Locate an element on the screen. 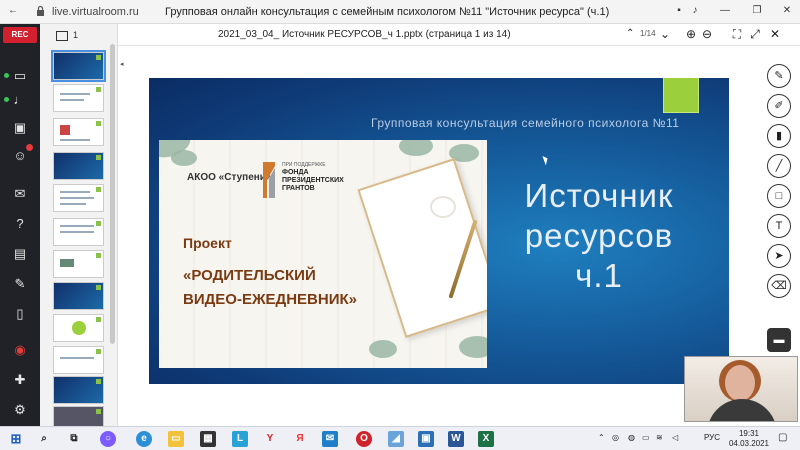  tray-expand-icon: ⌃ is located at coordinates (601, 437).